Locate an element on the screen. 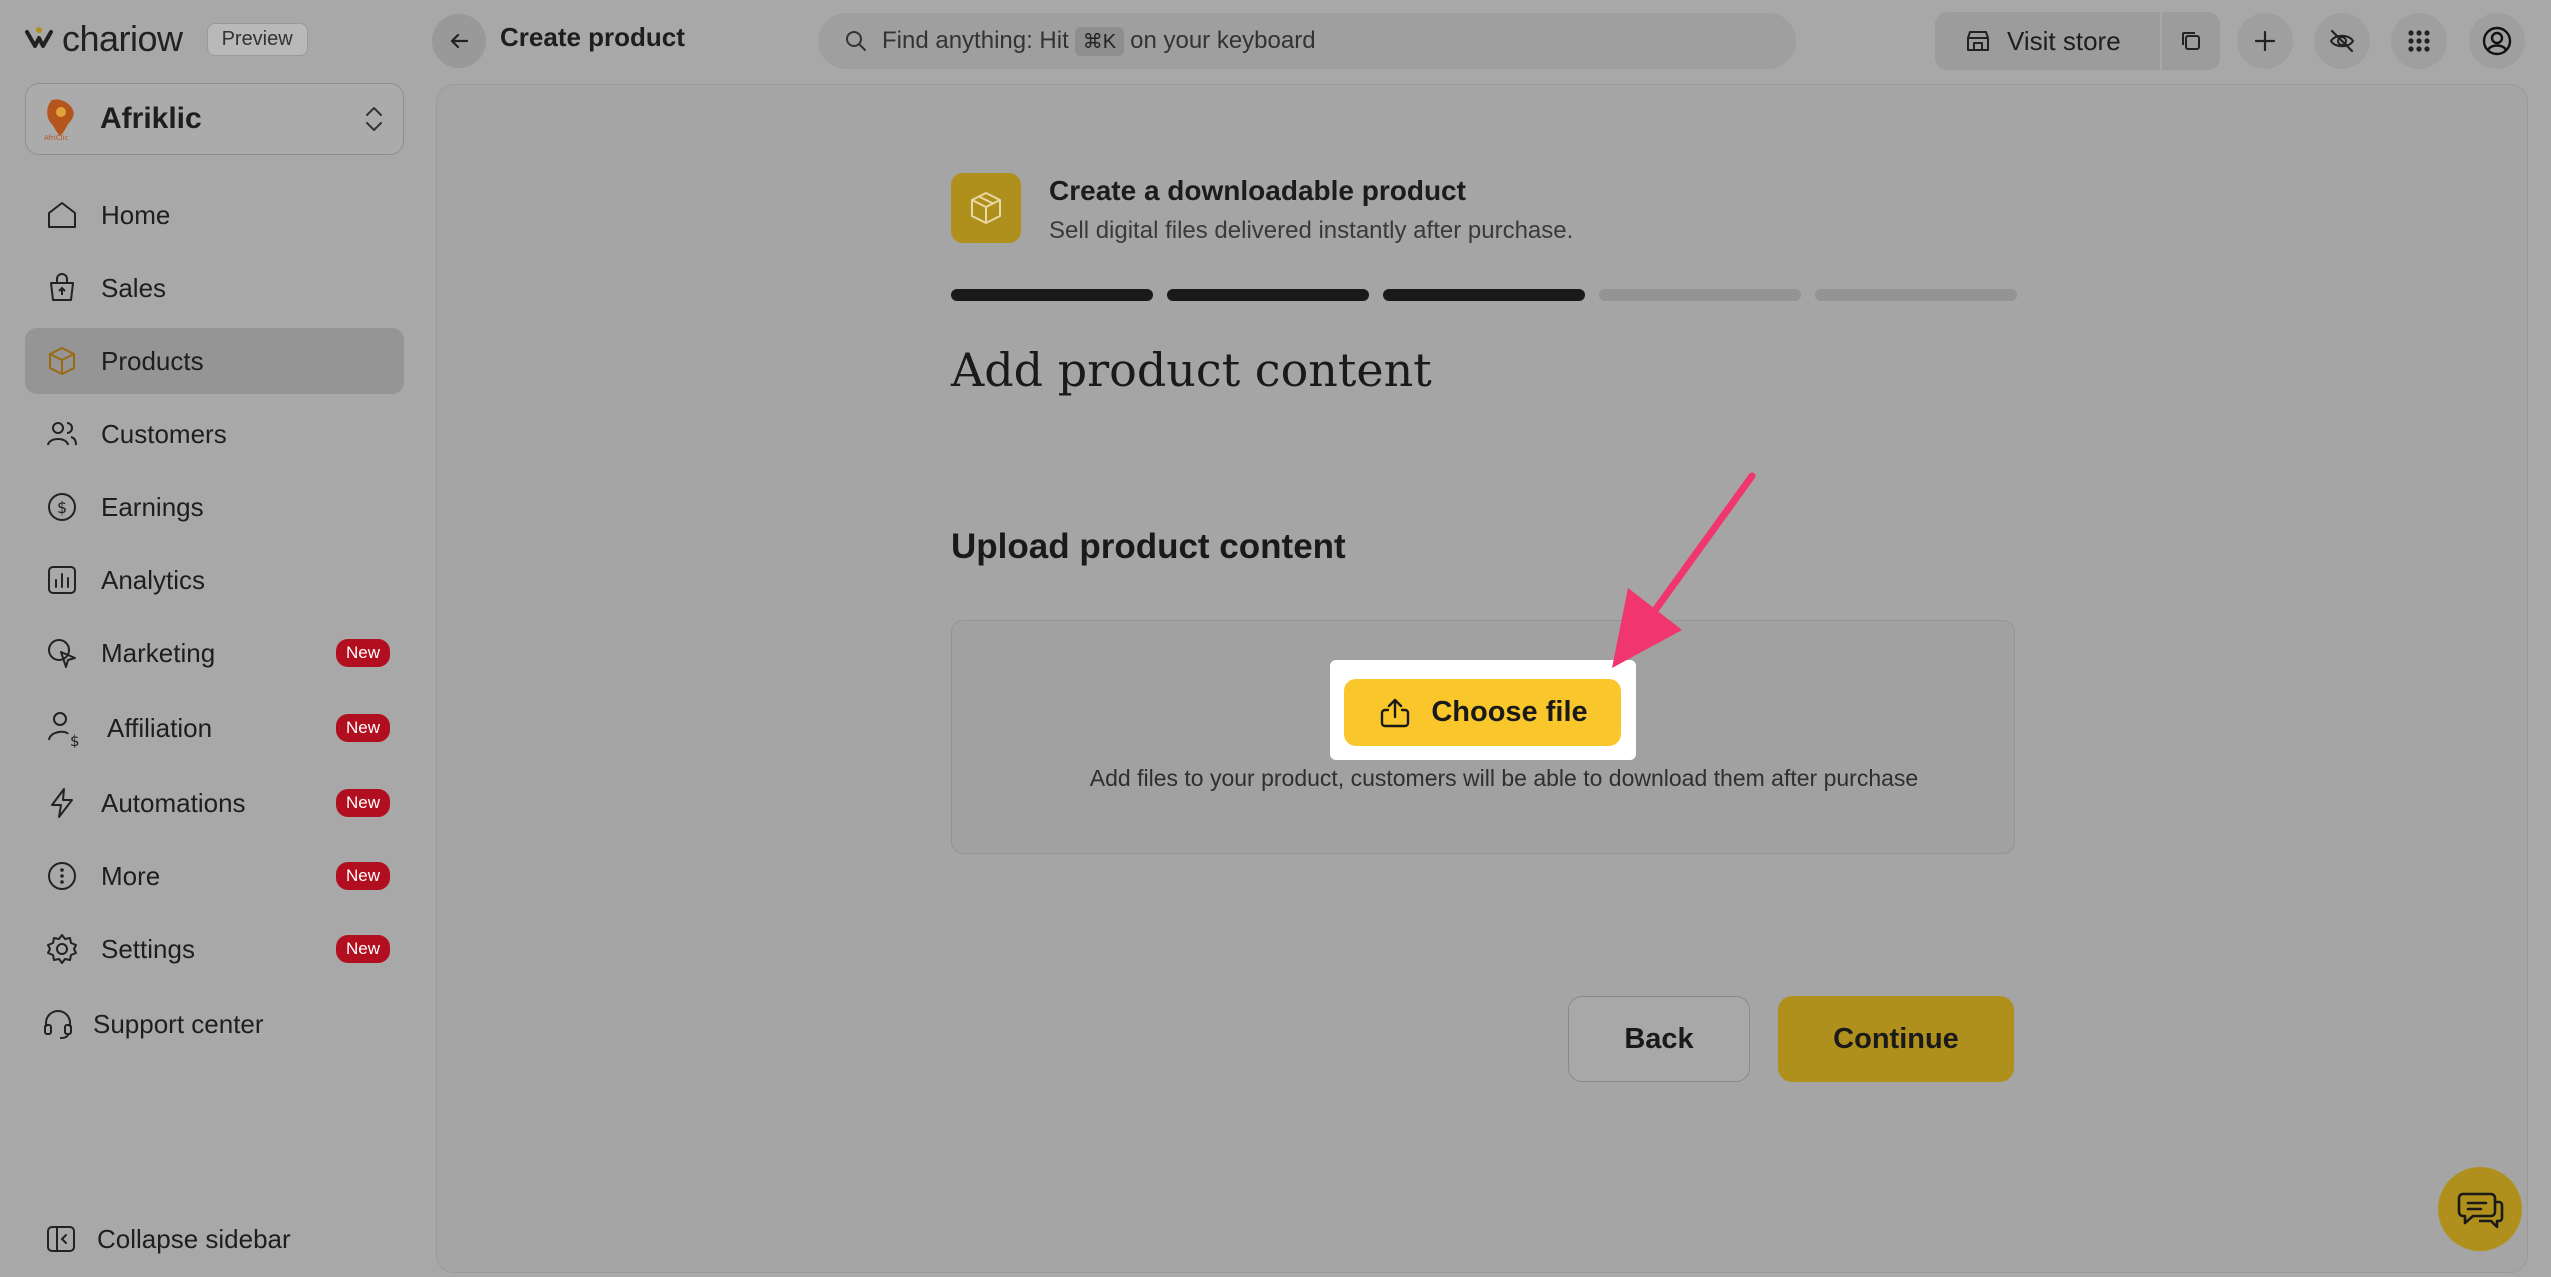  chevron-up-down-icon is located at coordinates (374, 119).